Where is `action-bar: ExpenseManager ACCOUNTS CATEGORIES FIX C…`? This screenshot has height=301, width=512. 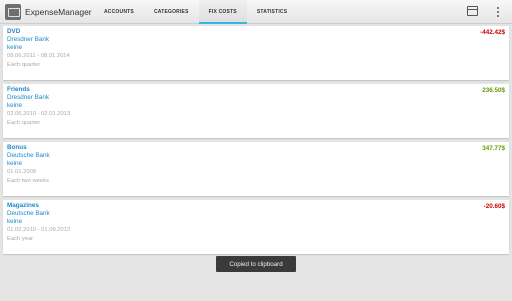 action-bar: ExpenseManager ACCOUNTS CATEGORIES FIX C… is located at coordinates (256, 12).